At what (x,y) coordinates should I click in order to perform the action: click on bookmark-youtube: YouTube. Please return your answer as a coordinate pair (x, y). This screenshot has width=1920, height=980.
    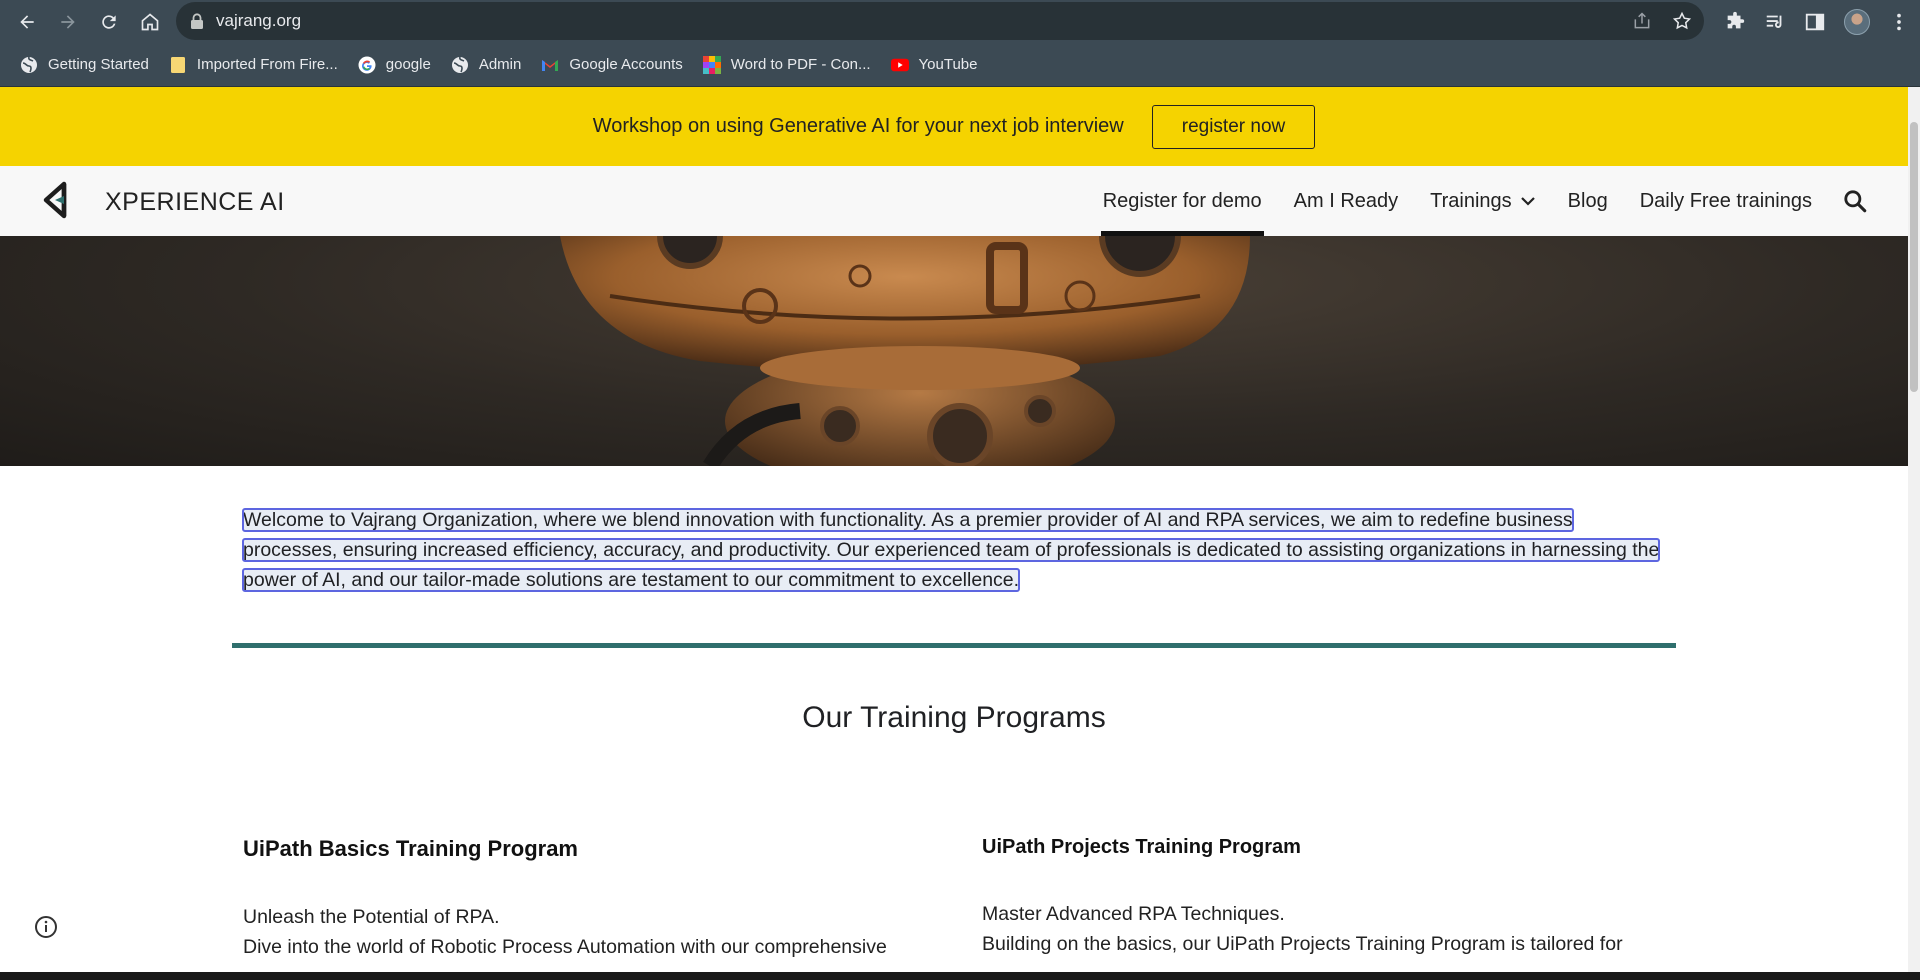
    Looking at the image, I should click on (934, 65).